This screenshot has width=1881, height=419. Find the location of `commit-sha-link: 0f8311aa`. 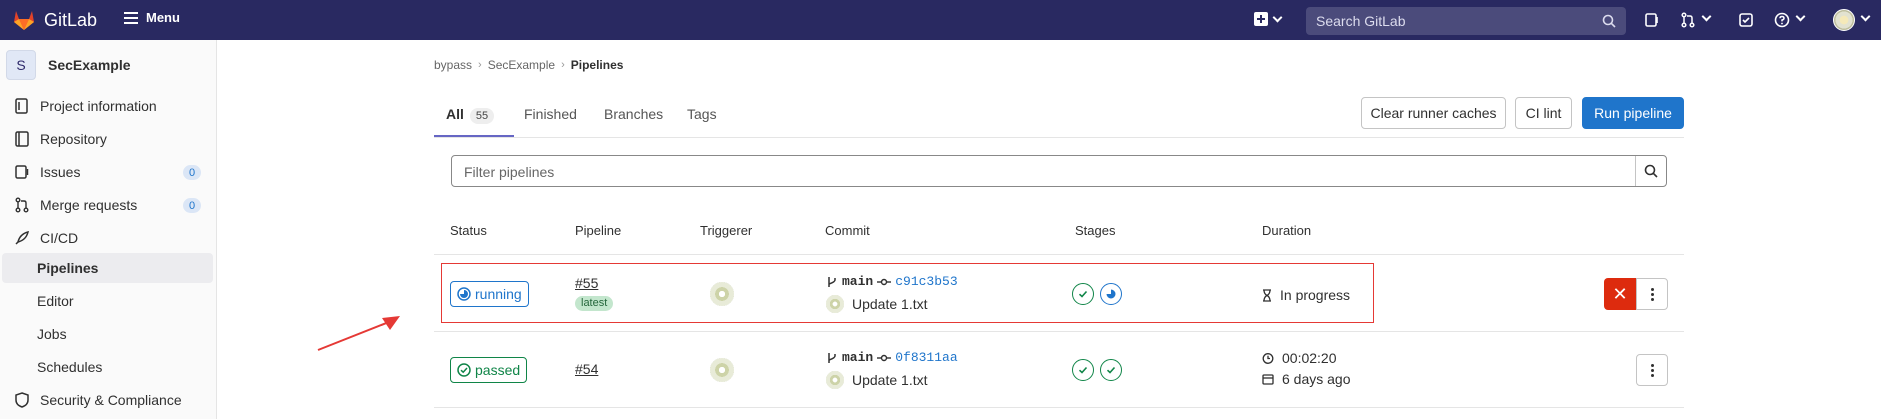

commit-sha-link: 0f8311aa is located at coordinates (926, 357).